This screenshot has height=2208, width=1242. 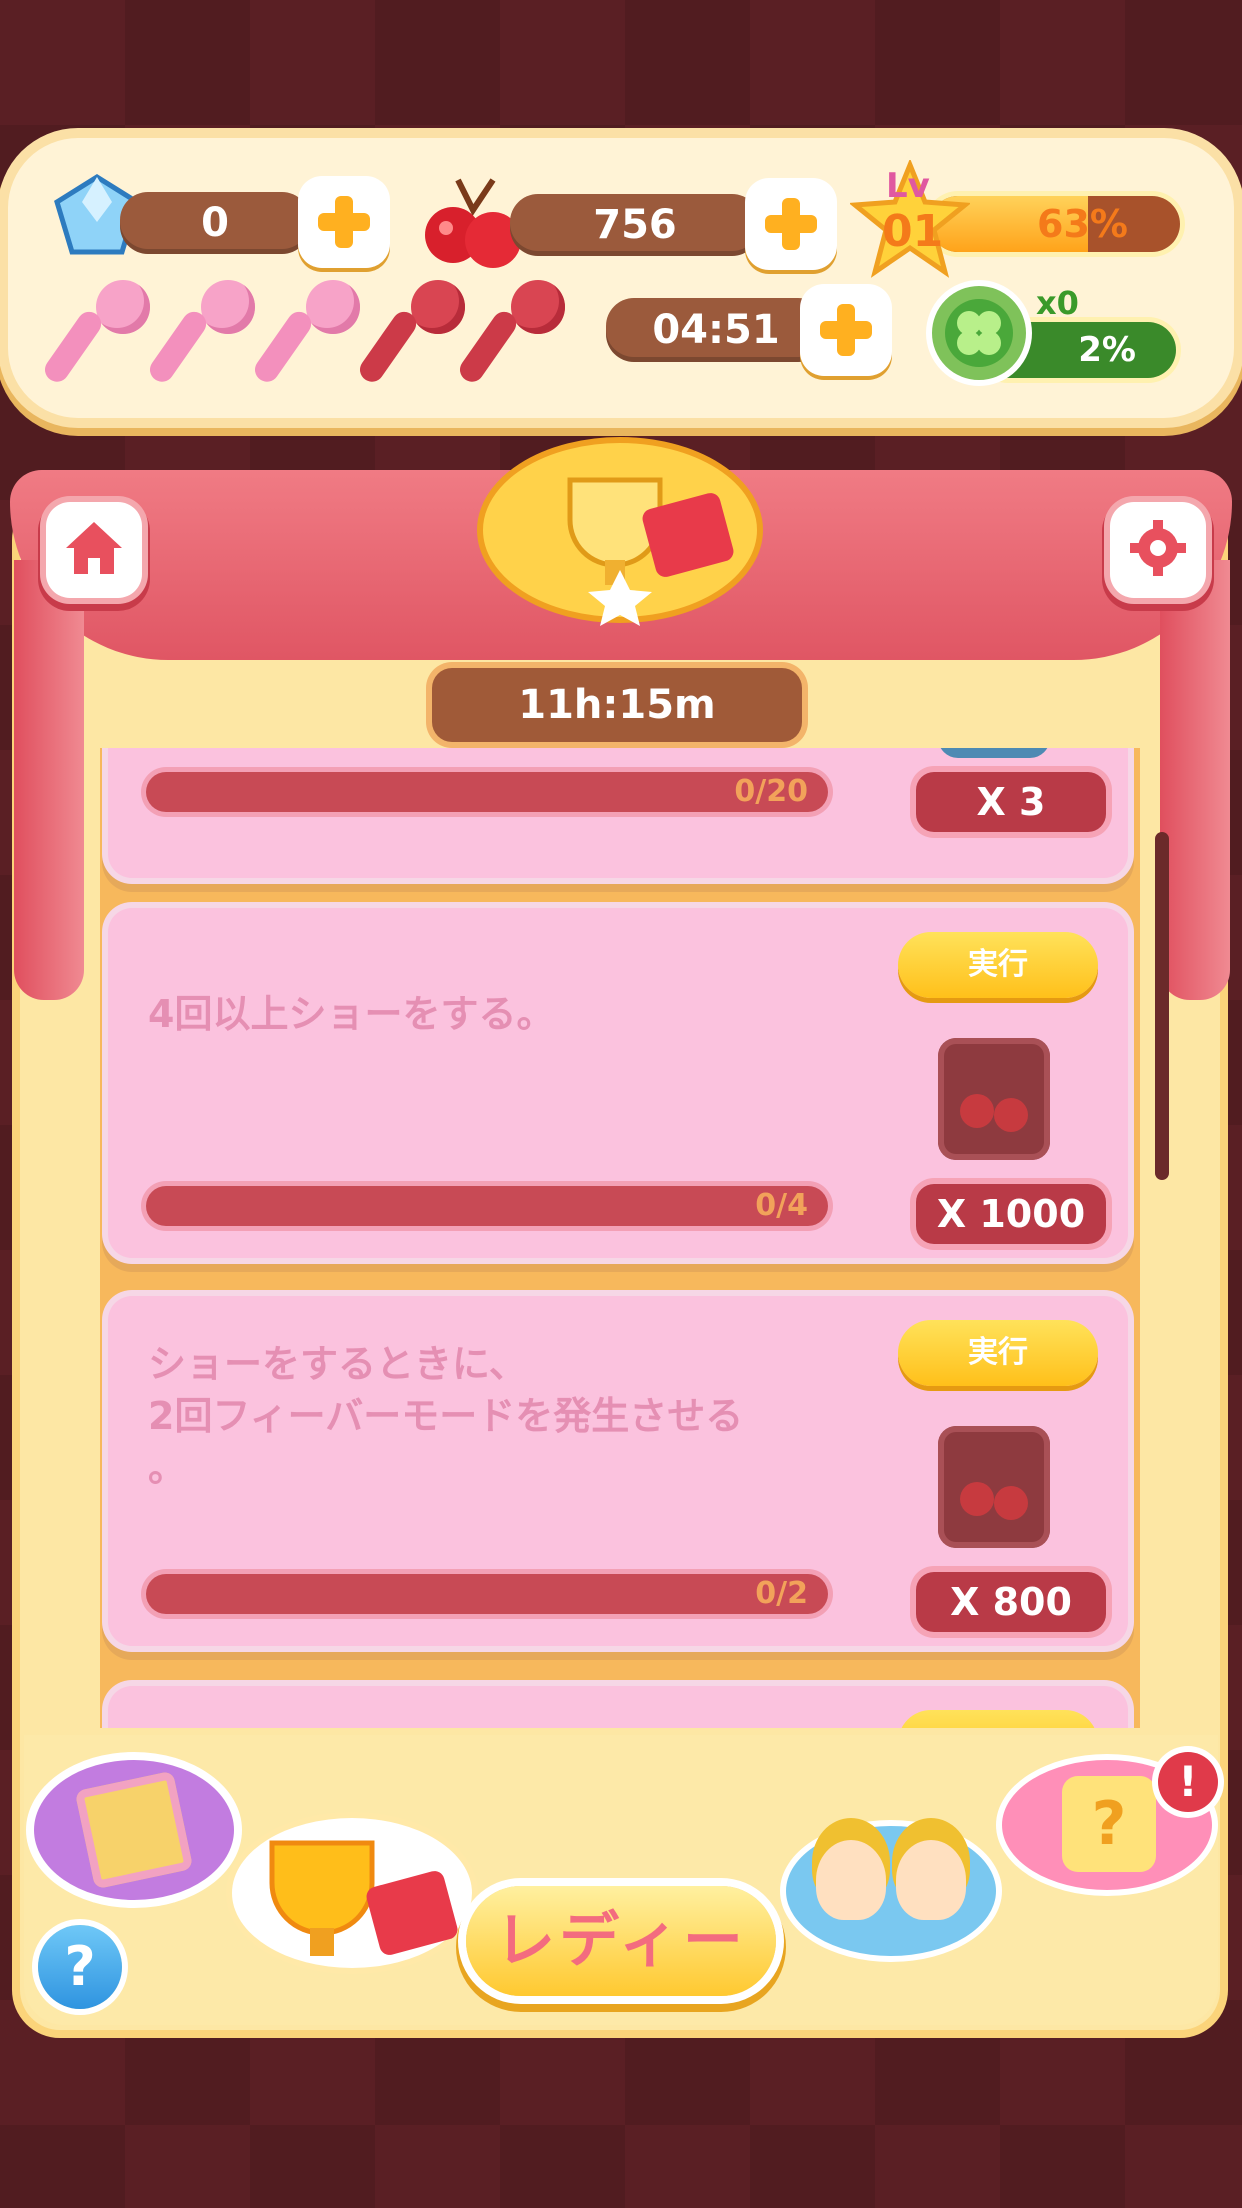 I want to click on settings-button, so click(x=1158, y=550).